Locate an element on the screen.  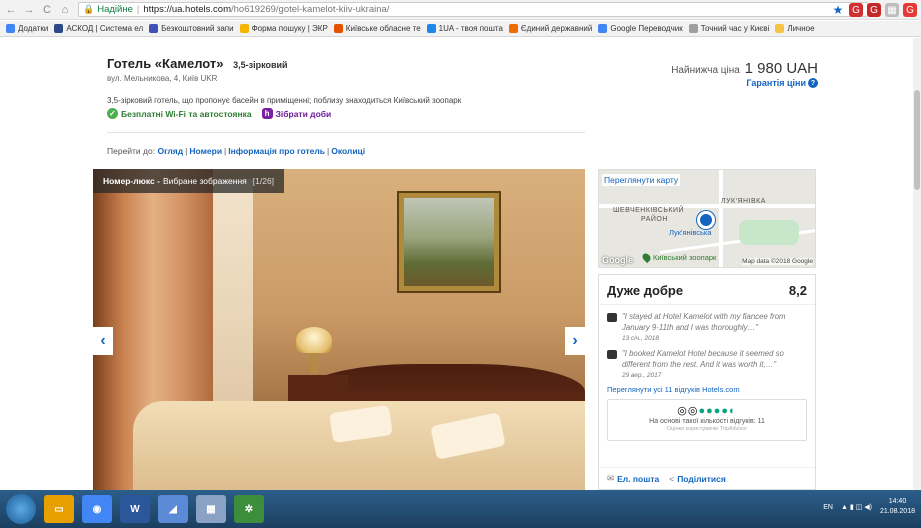
bookmark-item: 1UA - твоя пошта is located at coordinates (464, 28).